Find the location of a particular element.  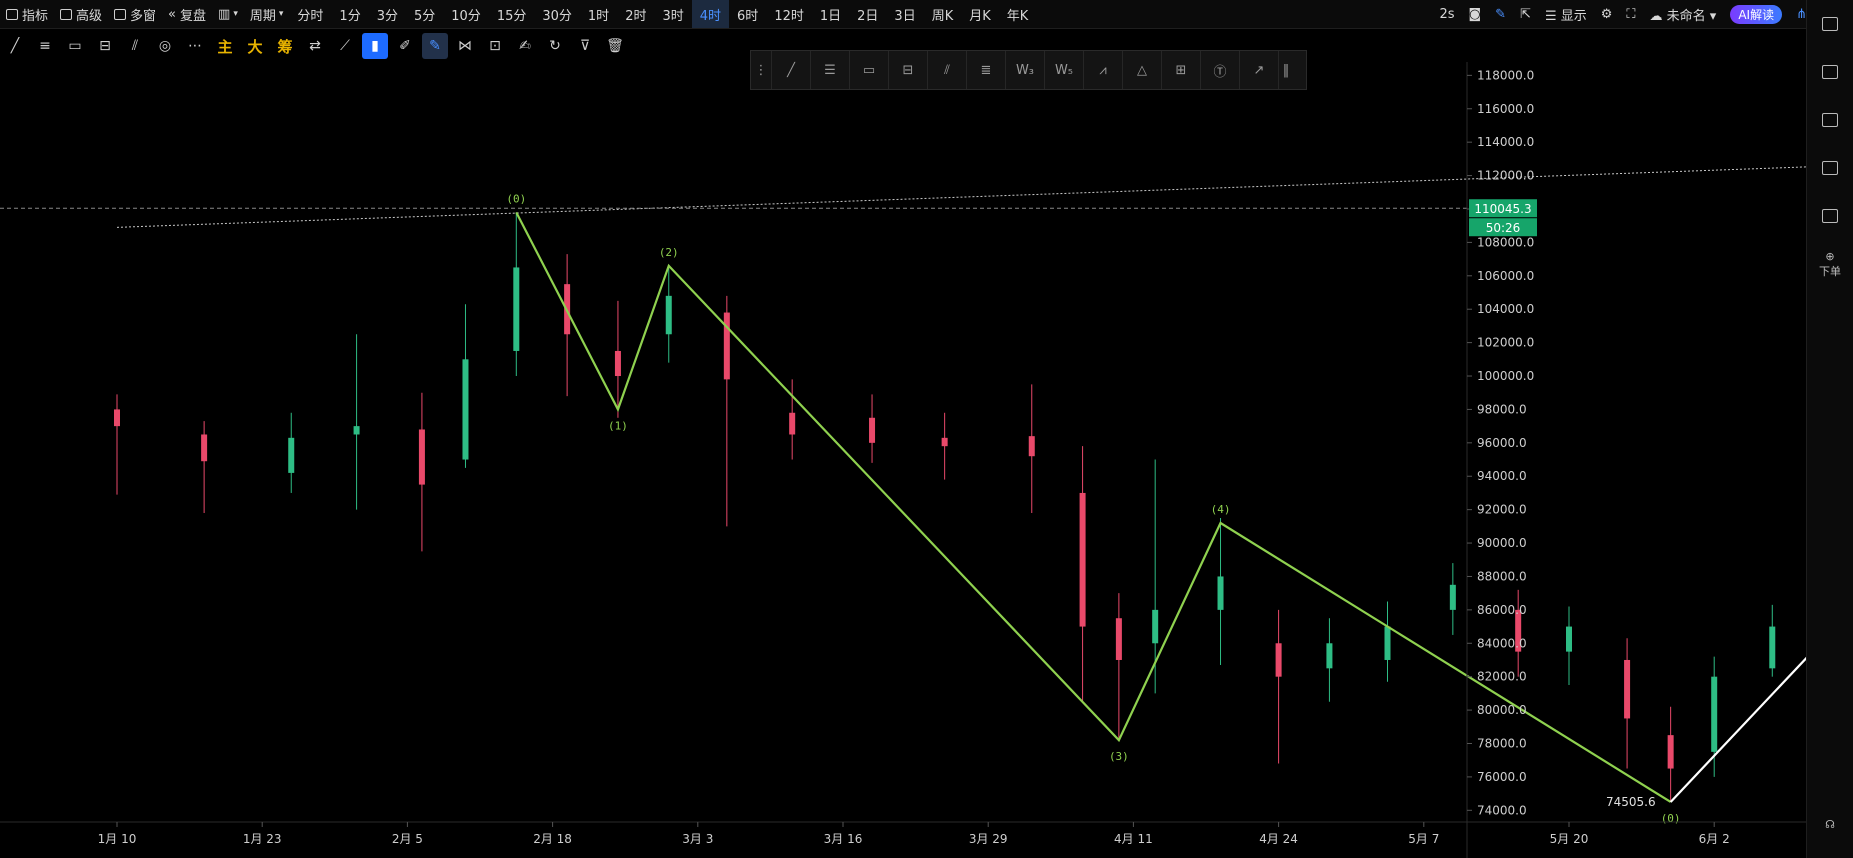

chip-distribution-button: 筹 is located at coordinates (285, 46).